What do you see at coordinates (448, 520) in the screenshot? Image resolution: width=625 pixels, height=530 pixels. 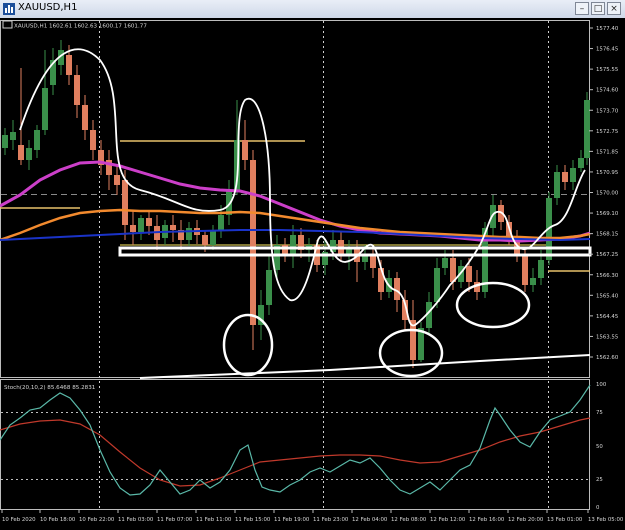 I see `time-tick-label: 12 Feb 12:00` at bounding box center [448, 520].